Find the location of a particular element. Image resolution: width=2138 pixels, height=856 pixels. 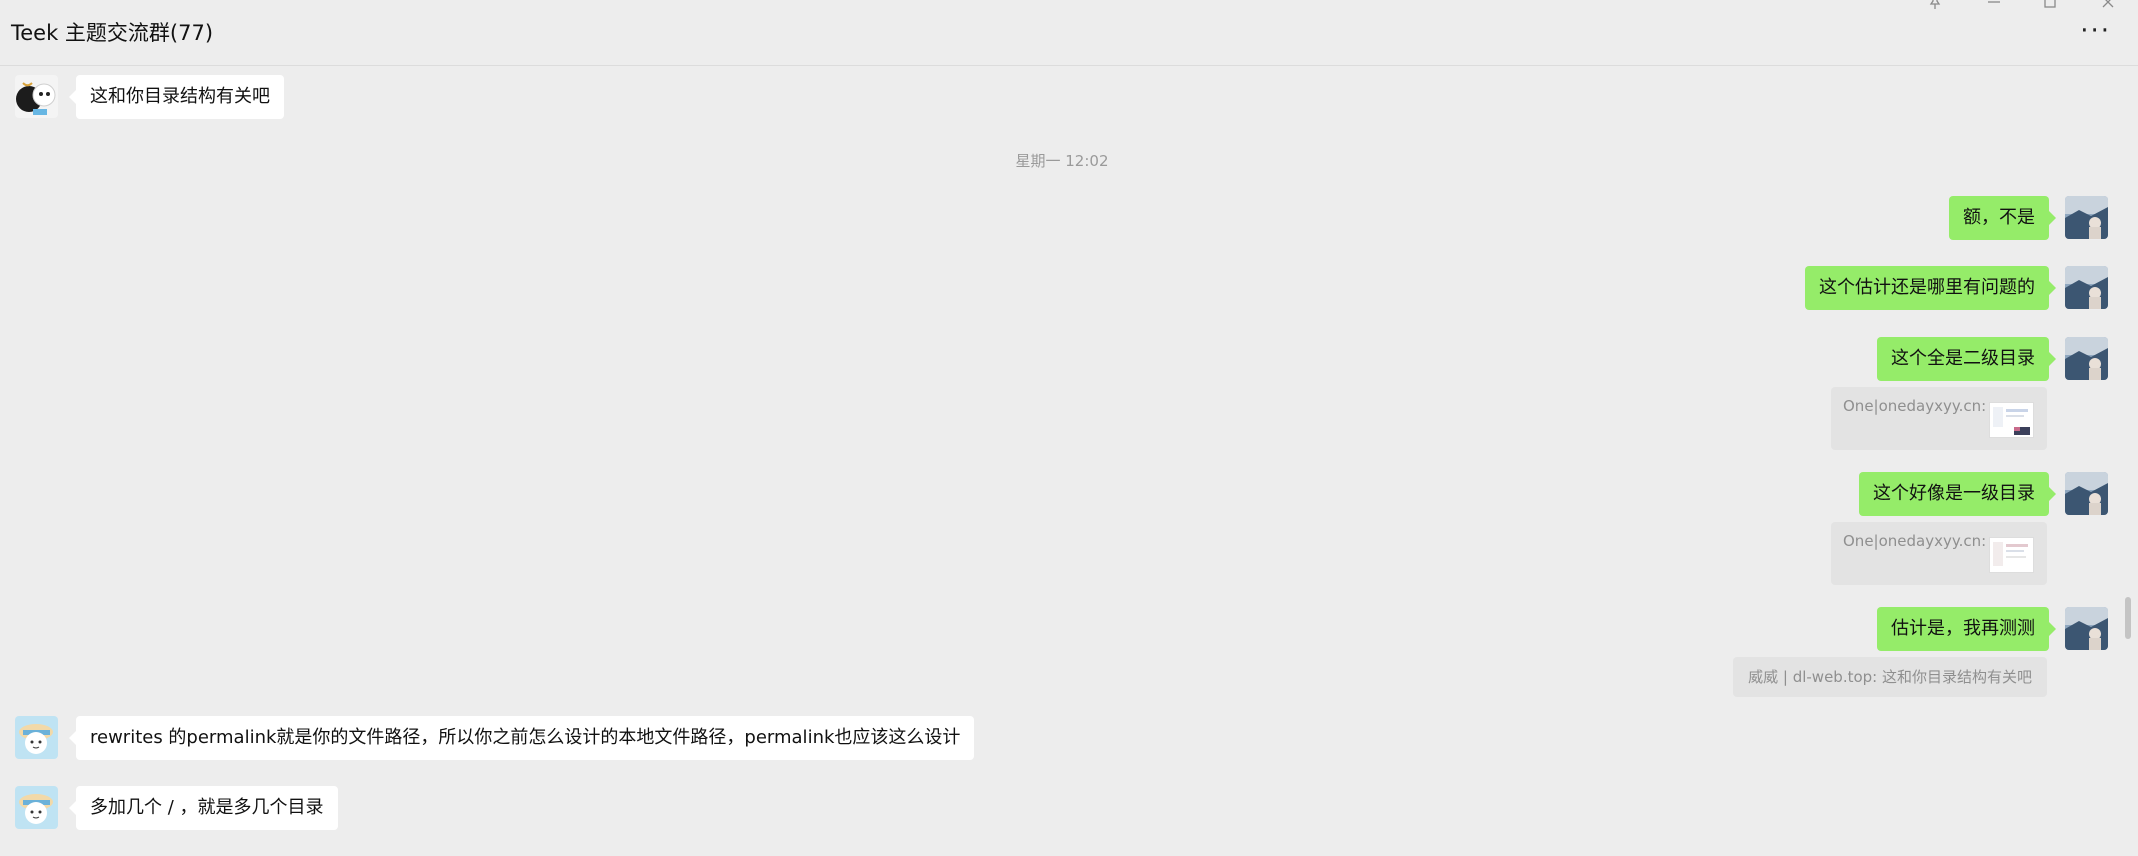

chat-scrollbar is located at coordinates (2128, 618).